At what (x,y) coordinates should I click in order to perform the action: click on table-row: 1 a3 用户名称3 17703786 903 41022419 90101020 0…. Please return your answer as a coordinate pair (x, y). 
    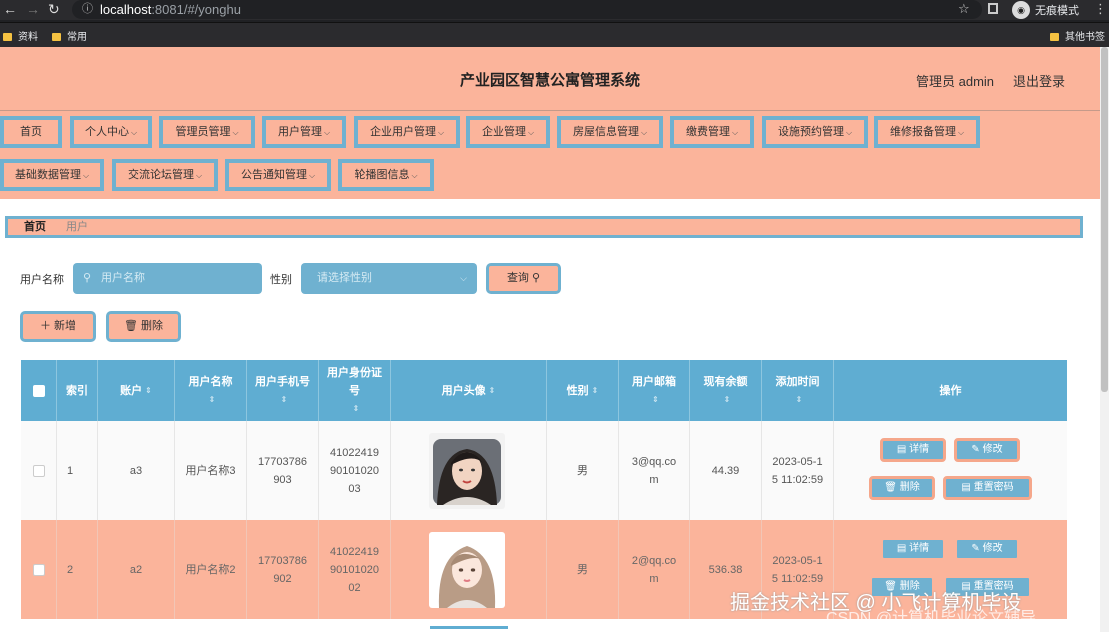
    Looking at the image, I should click on (544, 470).